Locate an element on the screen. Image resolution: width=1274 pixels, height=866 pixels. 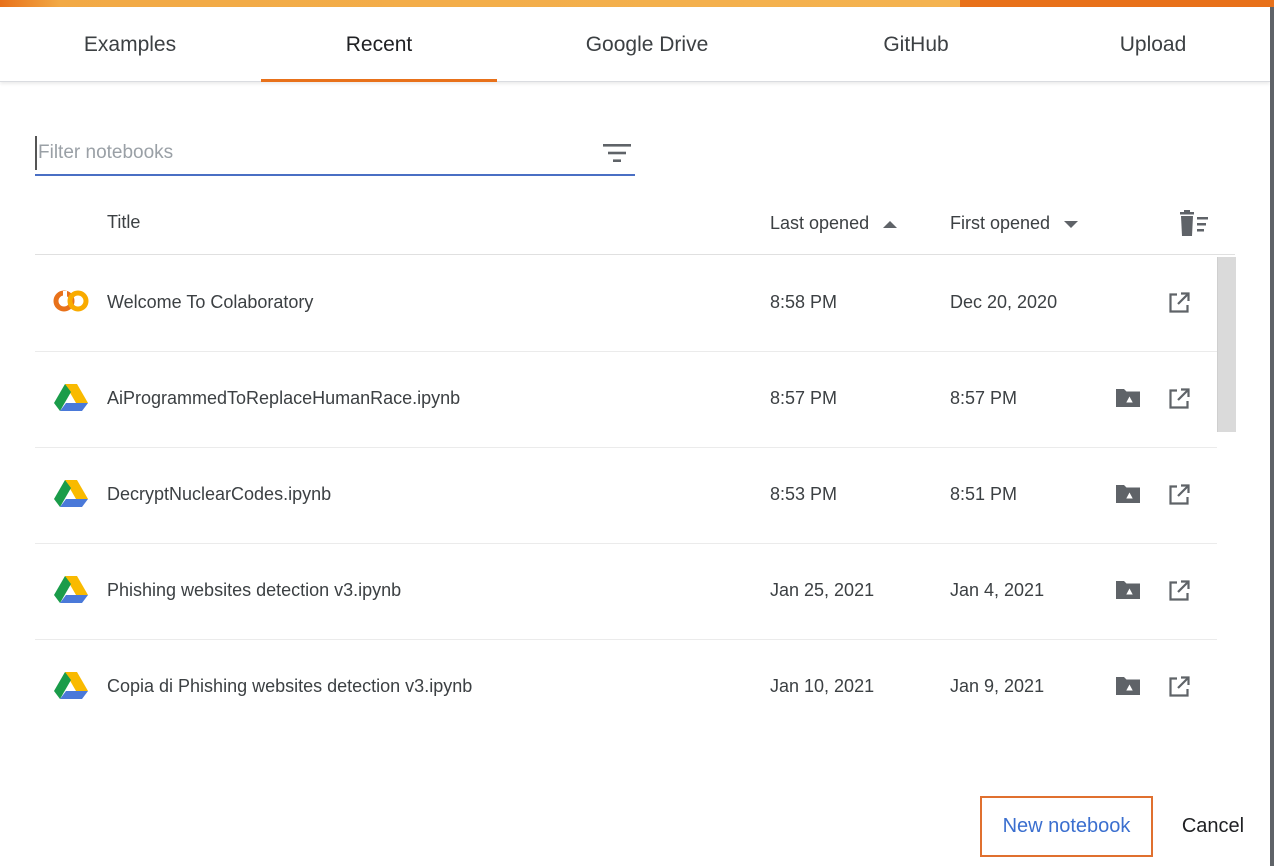
last-opened-value: Jan 25, 2021 is located at coordinates (822, 590).